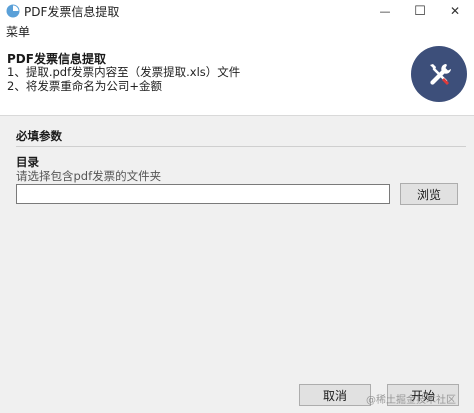 The width and height of the screenshot is (474, 413). Describe the element at coordinates (335, 395) in the screenshot. I see `cancel-button: 取消` at that location.